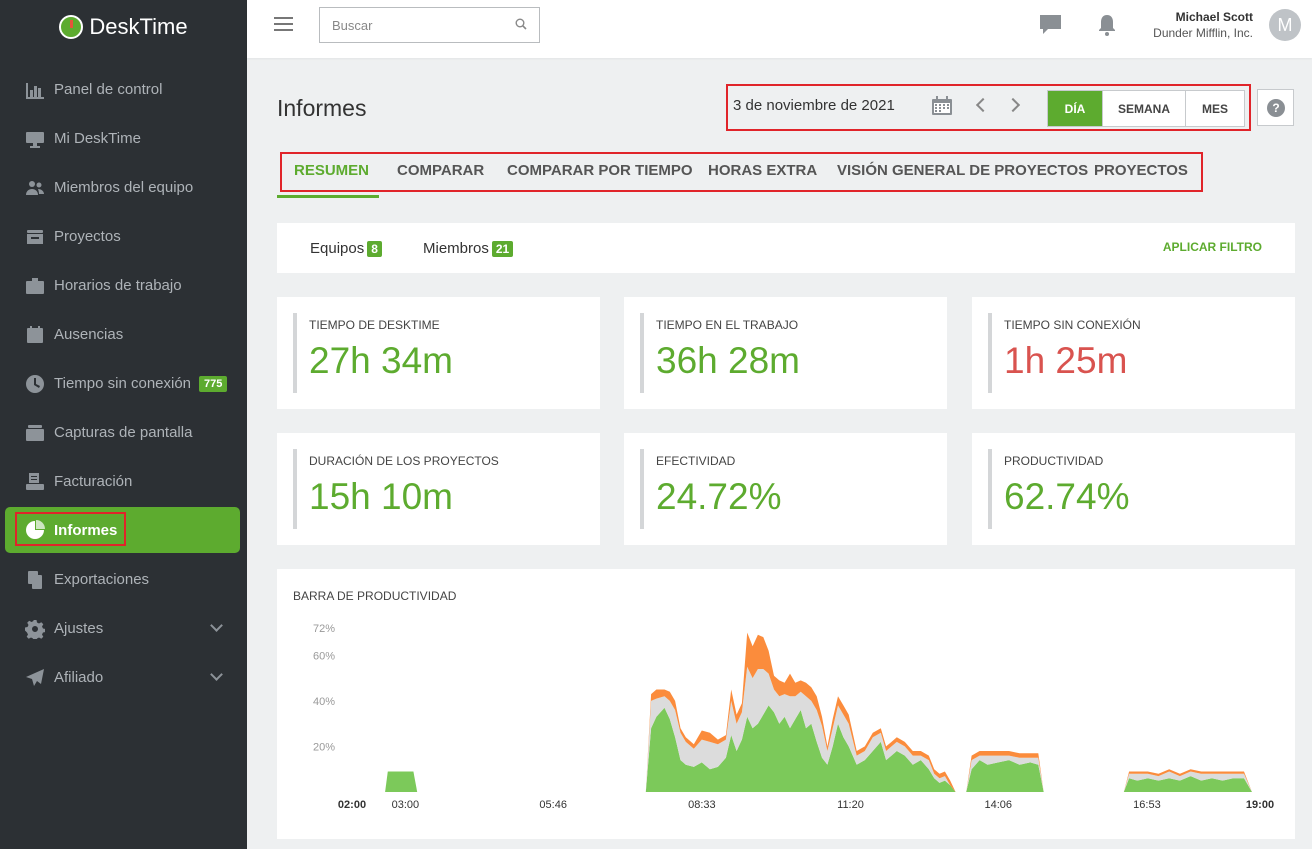 This screenshot has height=849, width=1312. I want to click on period-month-button: MES, so click(1214, 108).